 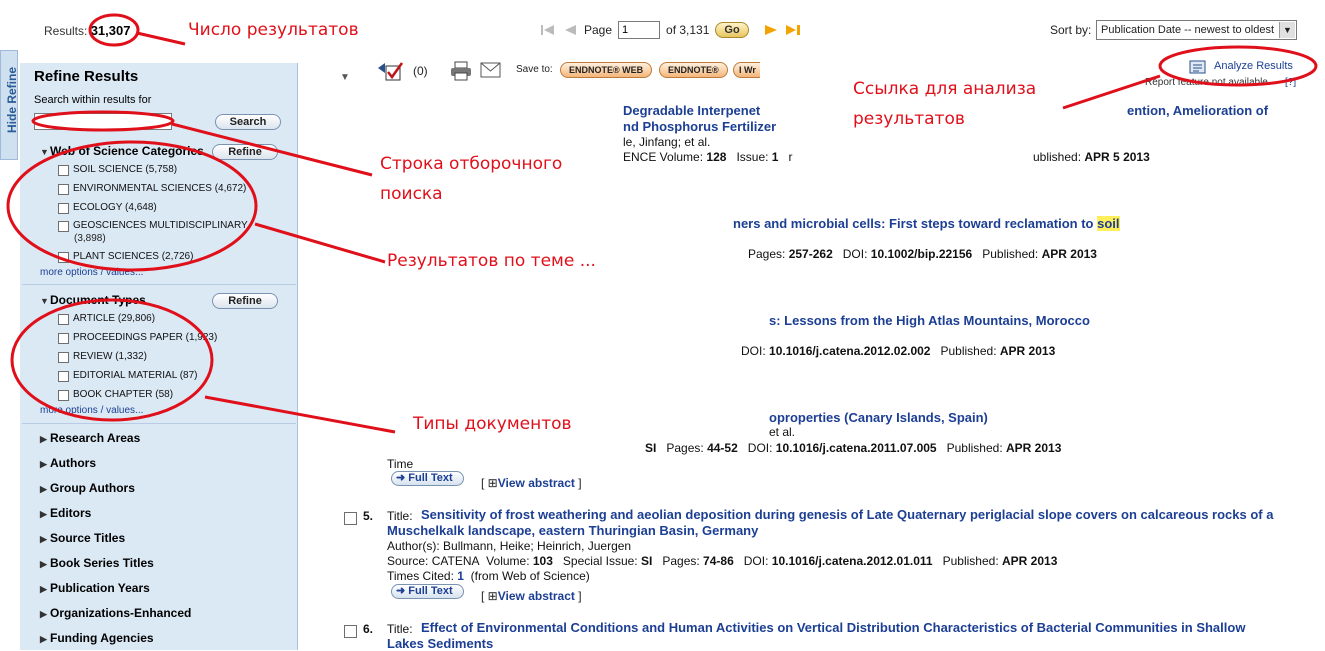 I want to click on result-1-title-b: nd Phosphorus Fertilizer, so click(x=699, y=126).